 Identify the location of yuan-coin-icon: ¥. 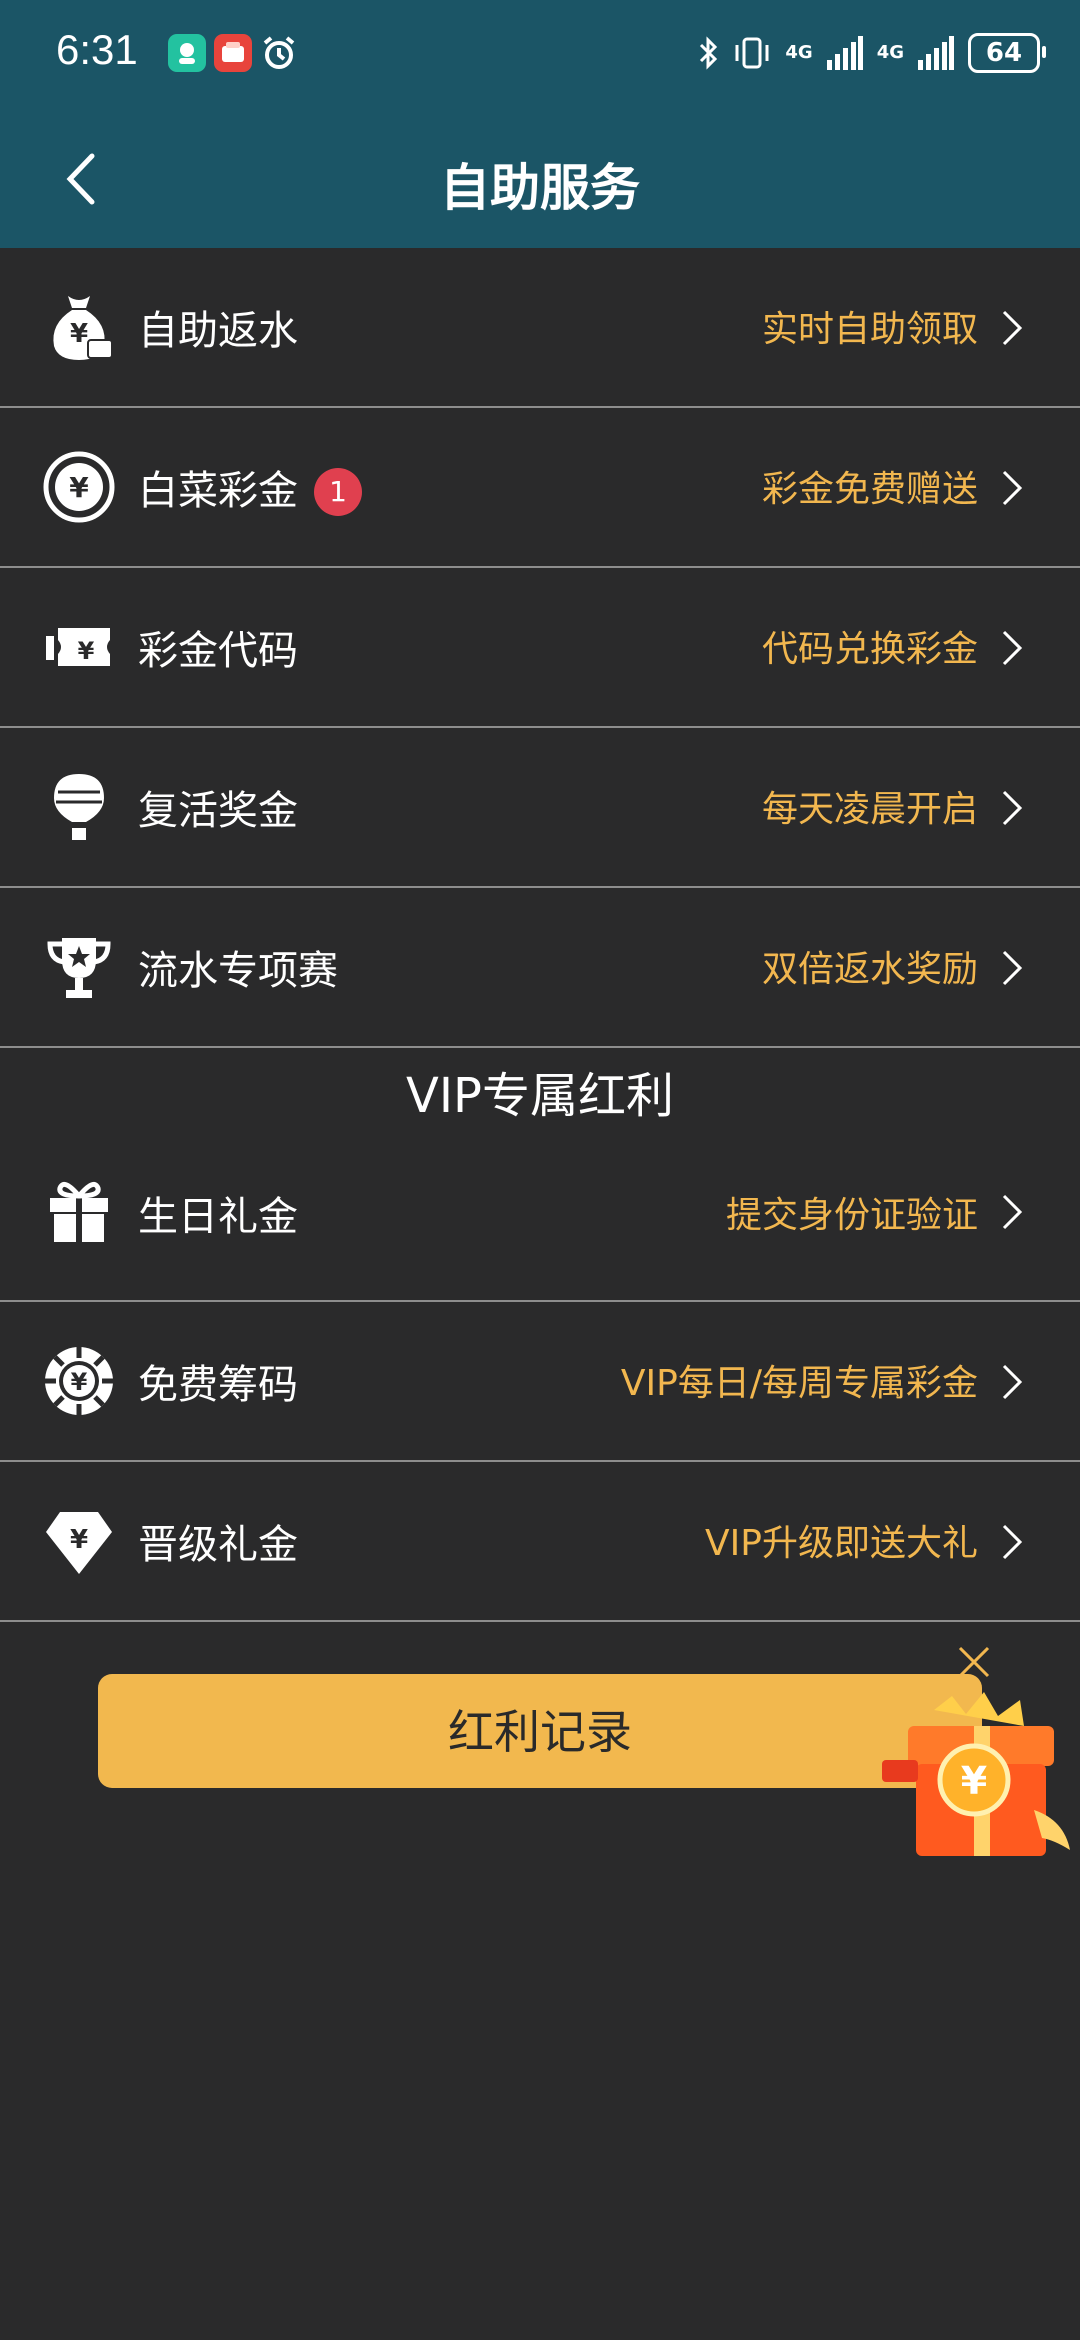
(79, 487).